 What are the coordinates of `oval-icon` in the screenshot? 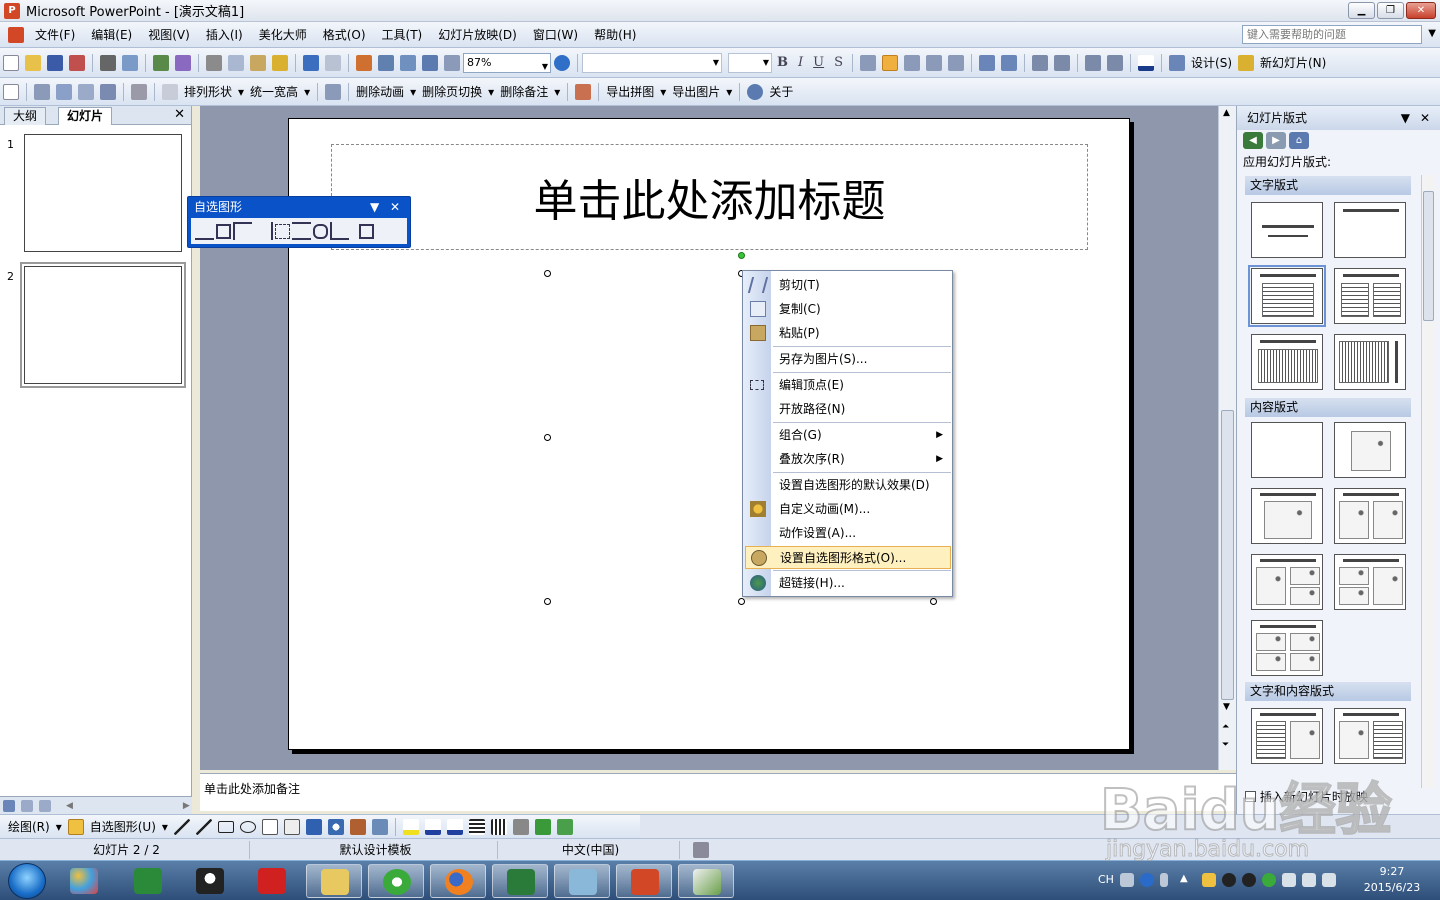 It's located at (247, 826).